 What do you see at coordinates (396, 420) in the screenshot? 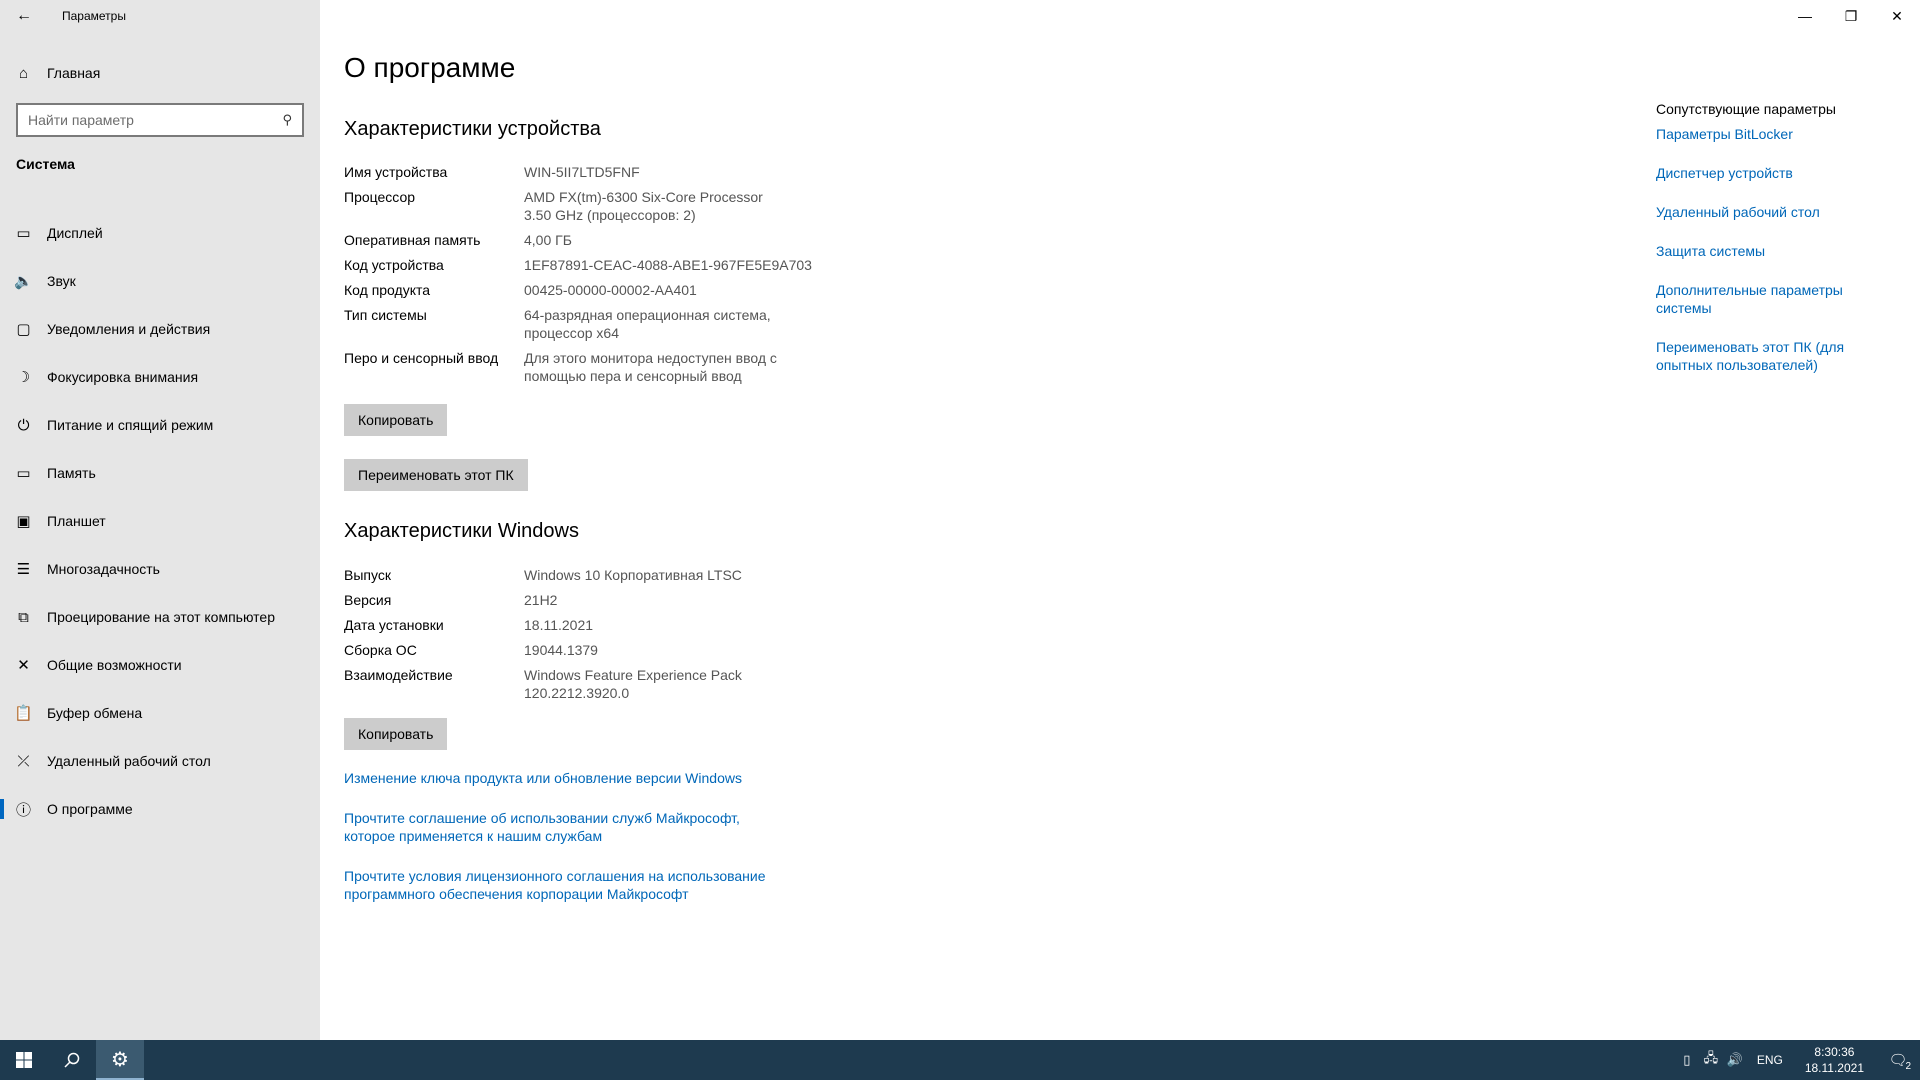
I see `copy-device-specs-button: Копировать` at bounding box center [396, 420].